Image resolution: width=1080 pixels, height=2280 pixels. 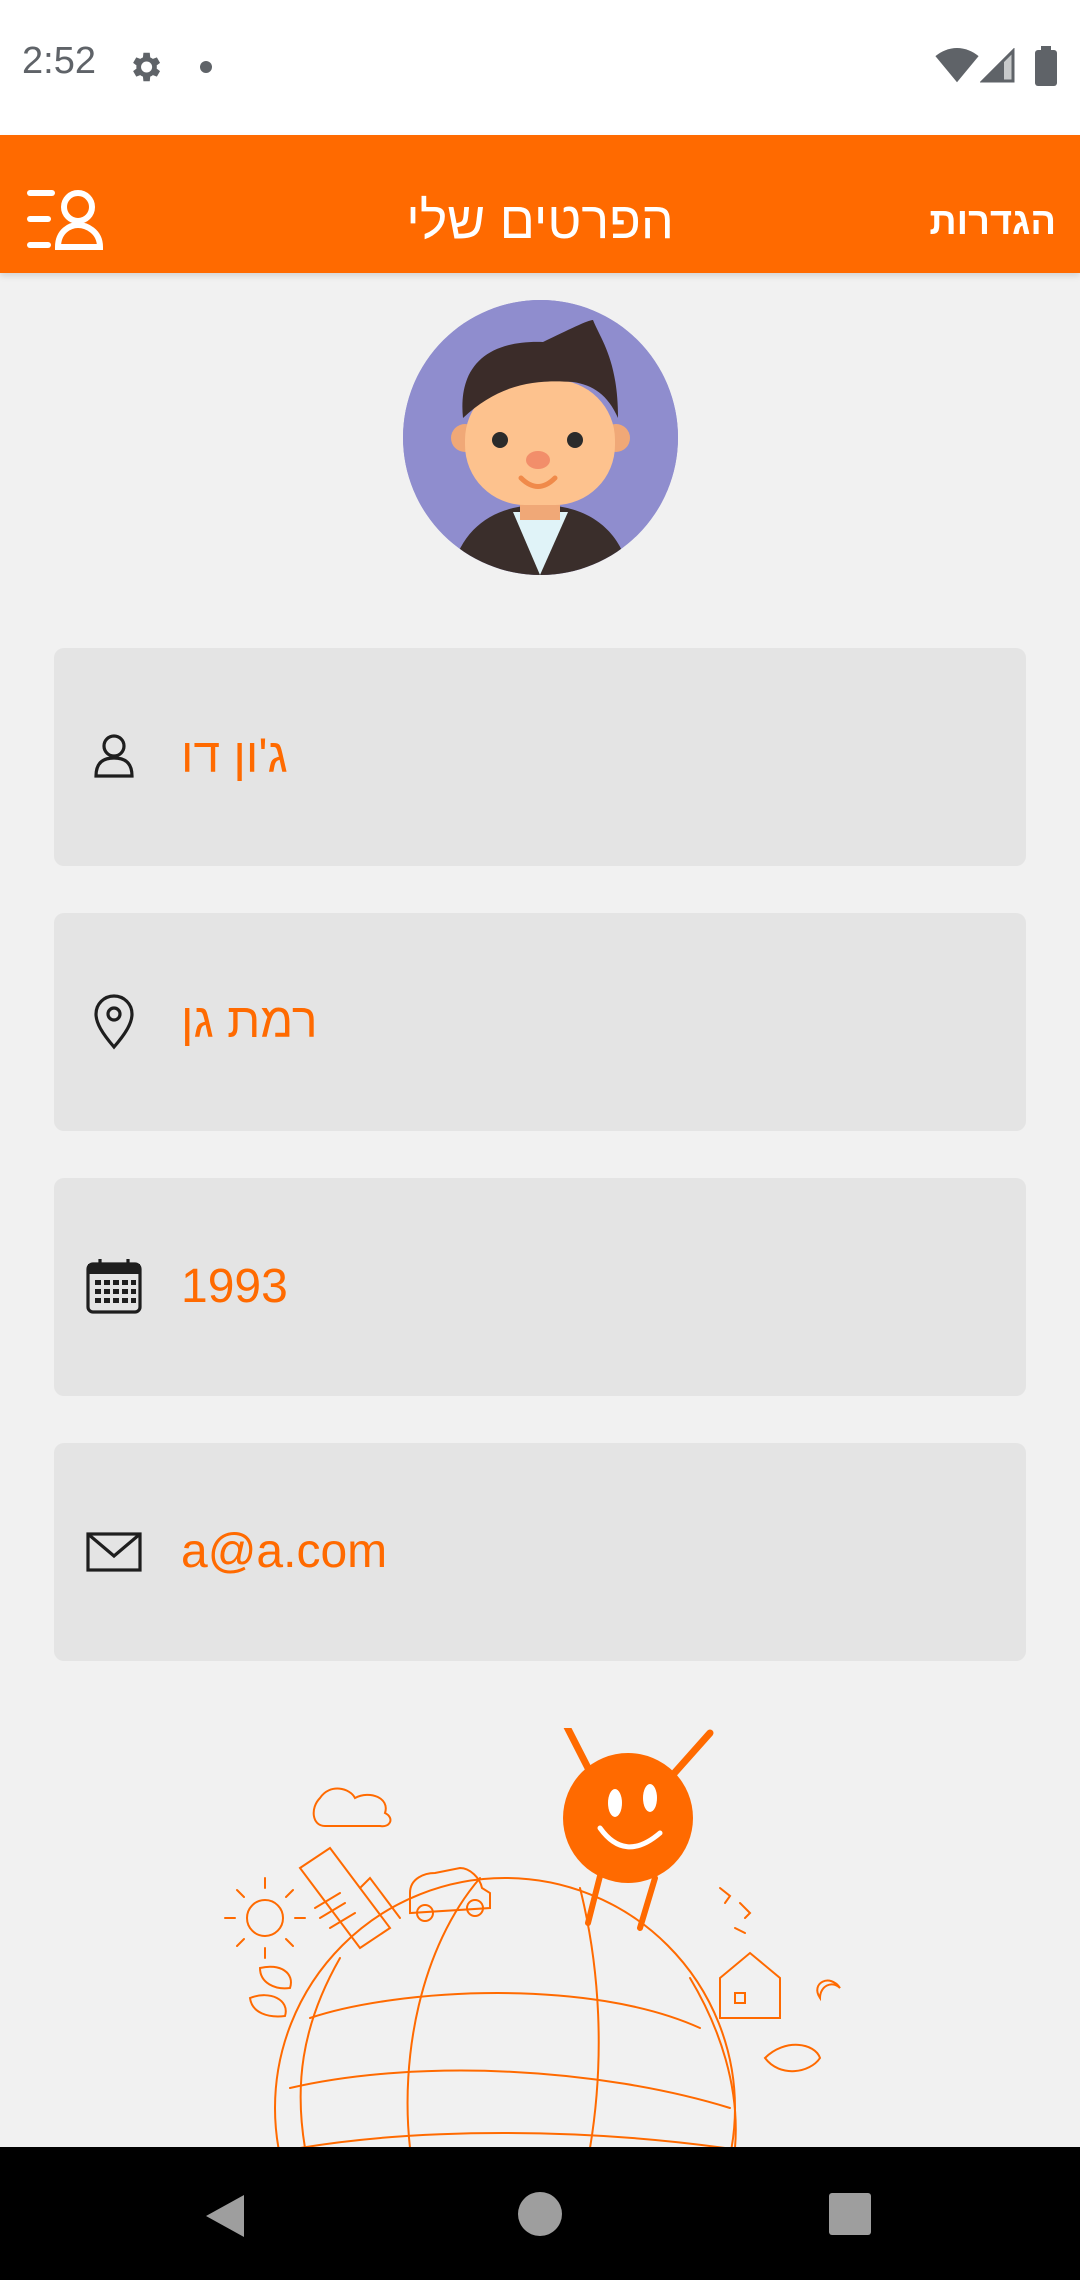 I want to click on page-title: הפרטים שלי, so click(x=540, y=221).